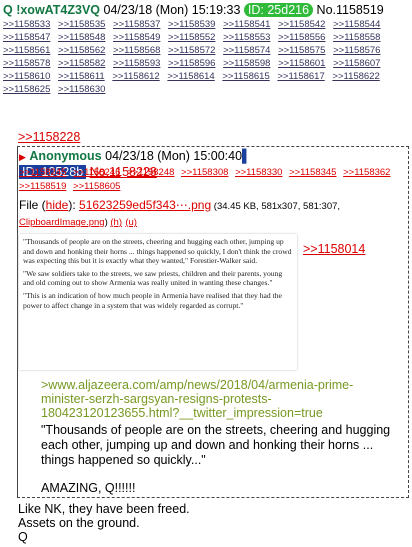 The image size is (412, 547). What do you see at coordinates (74, 205) in the screenshot?
I see `file-mid: ):` at bounding box center [74, 205].